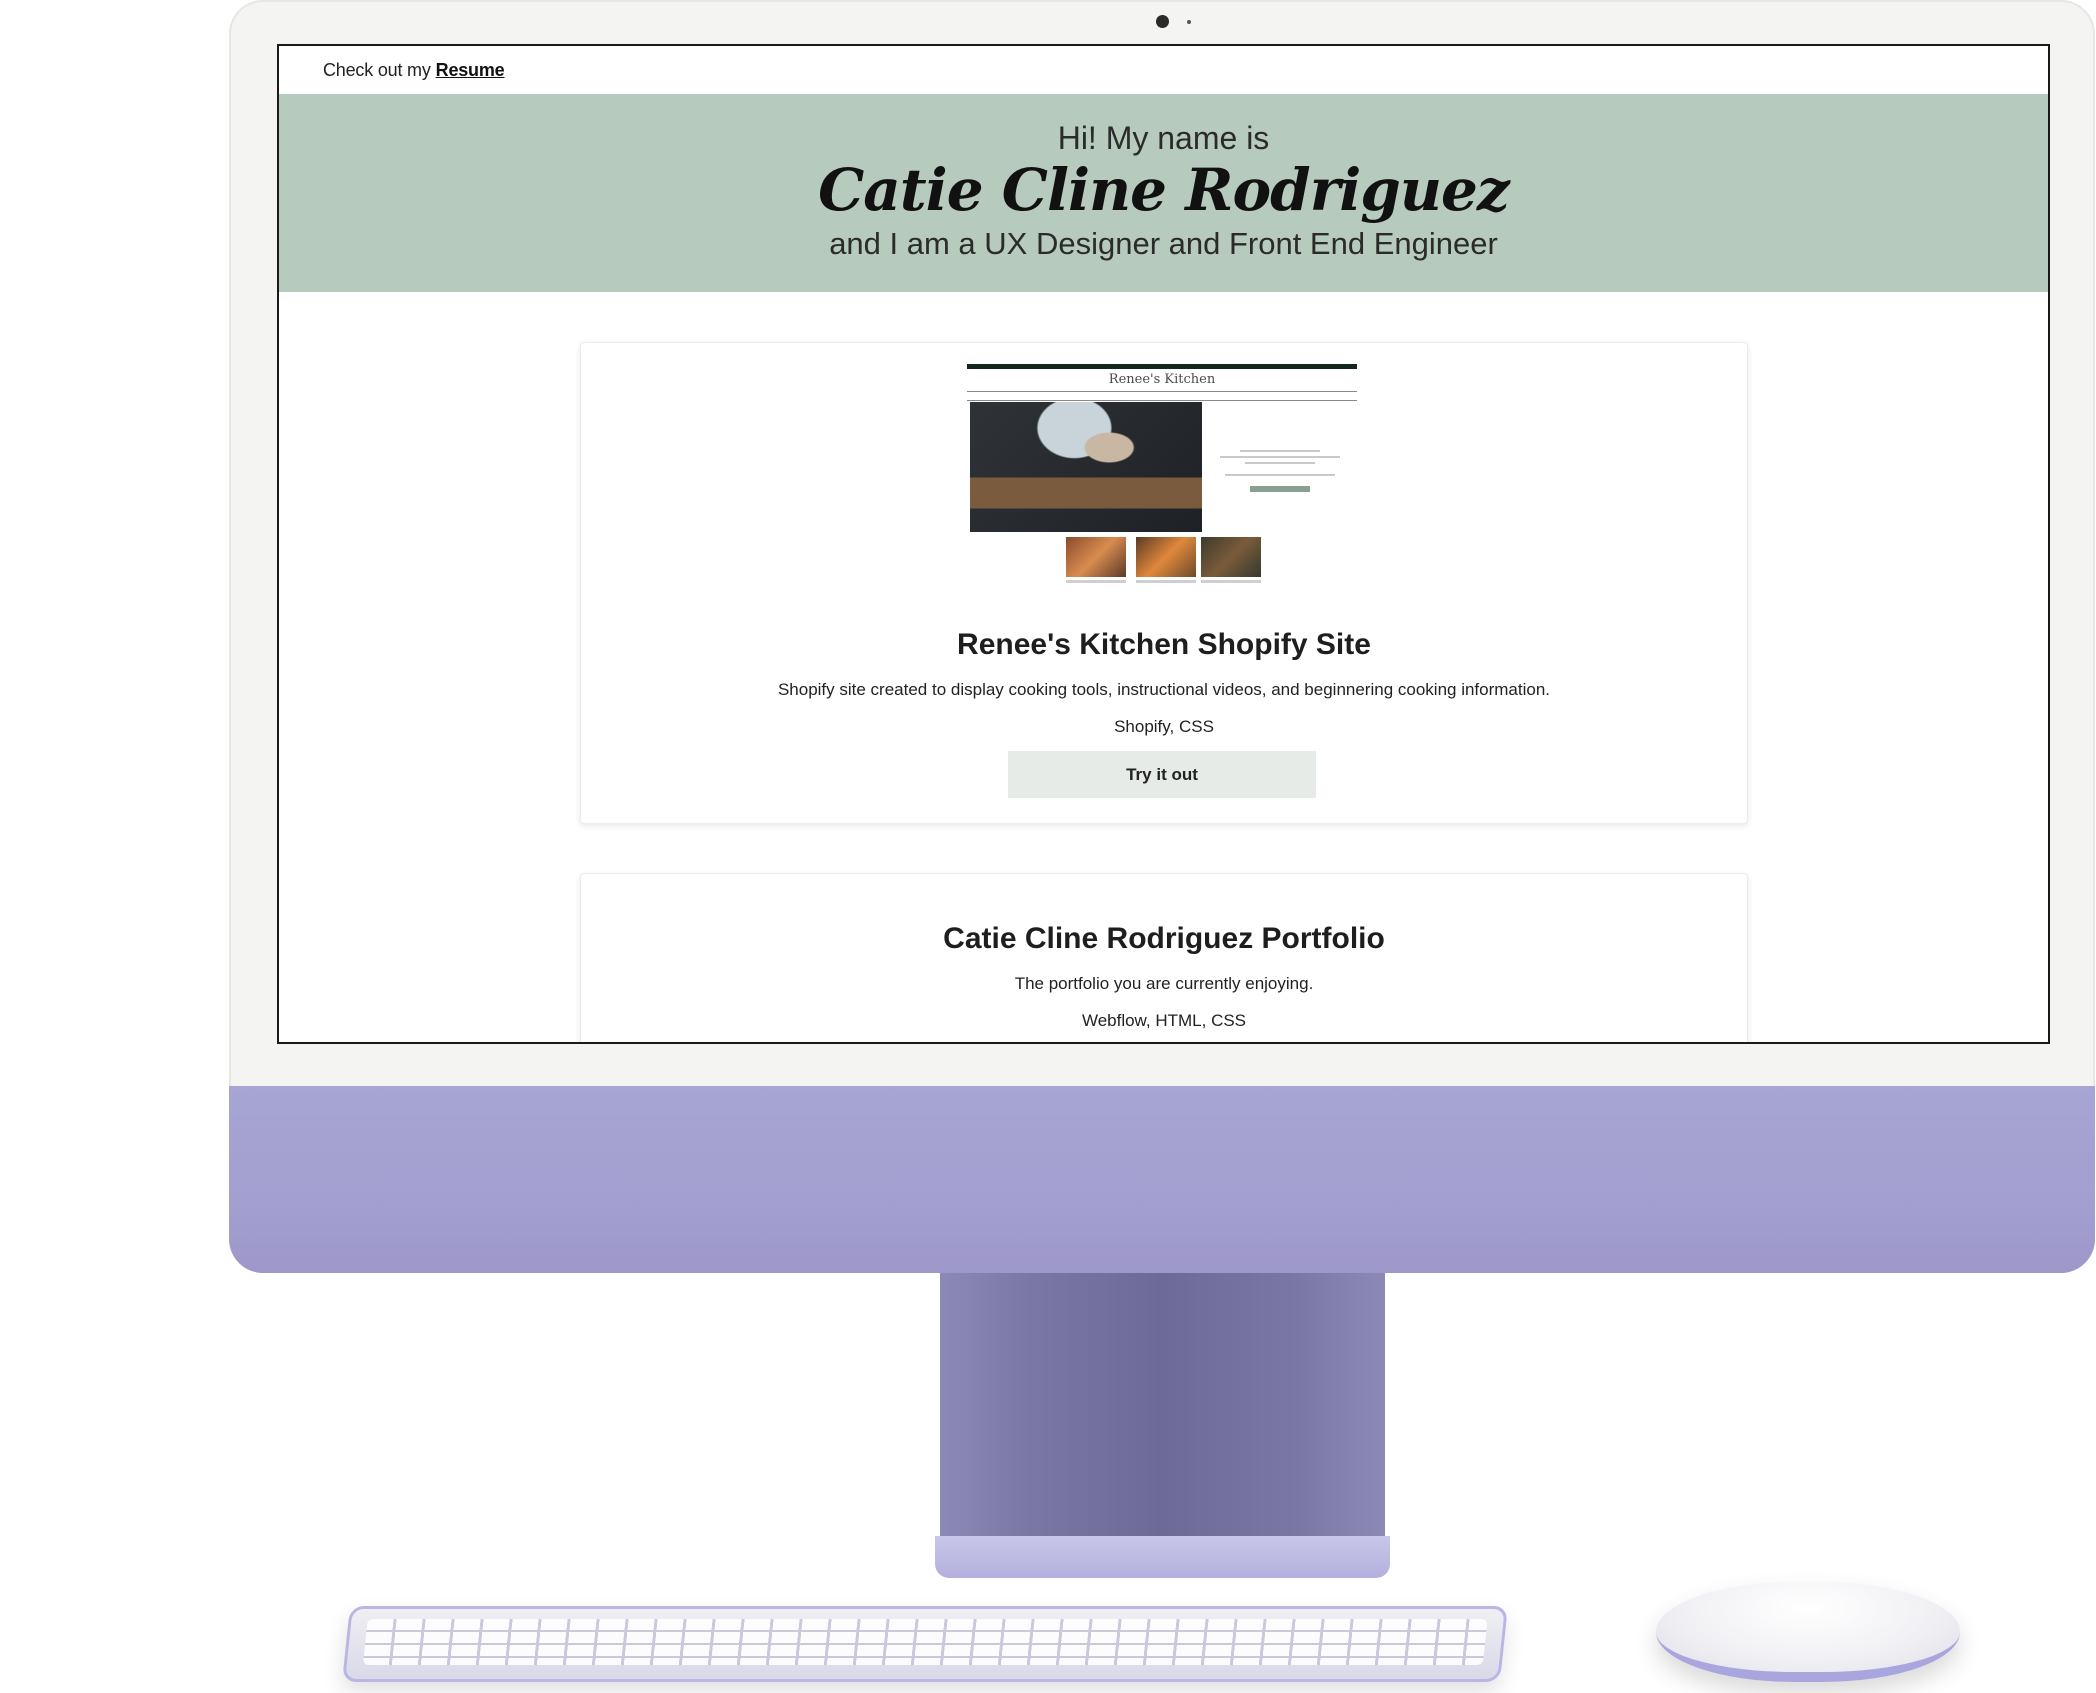 The width and height of the screenshot is (2096, 1693). I want to click on project-thumbnail: Renee's Kitchen, so click(1162, 481).